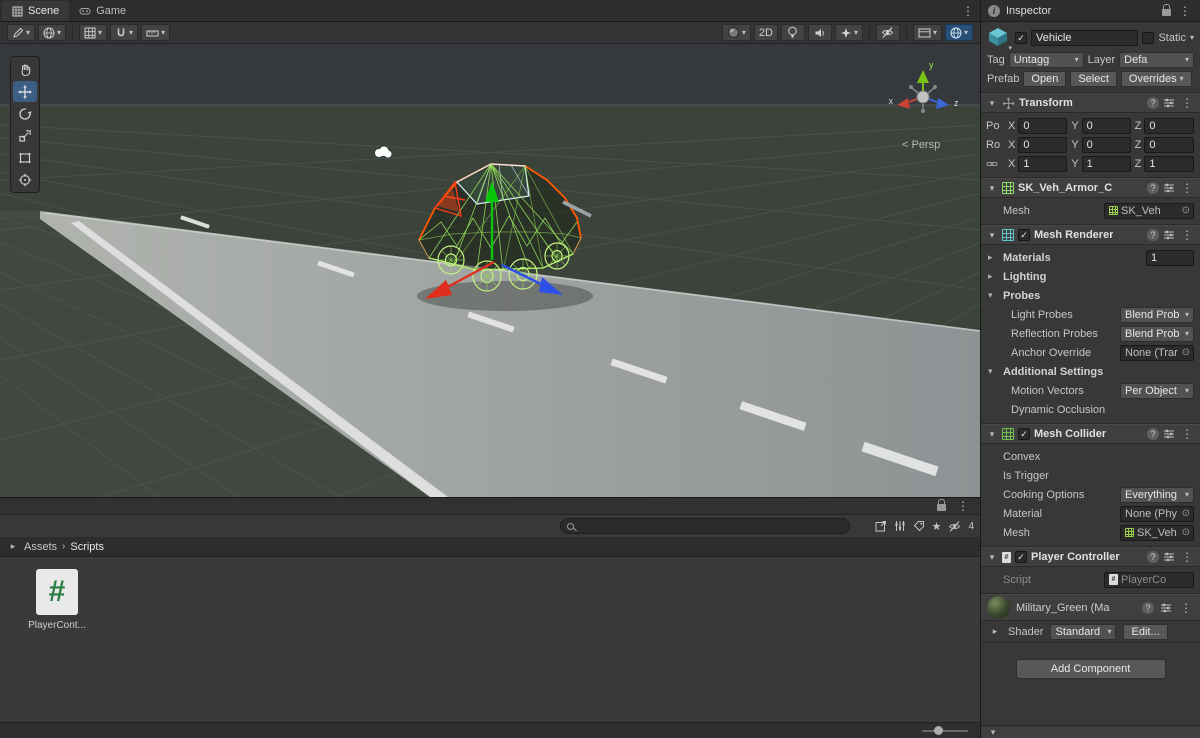 Image resolution: width=1200 pixels, height=738 pixels. Describe the element at coordinates (919, 526) in the screenshot. I see `label-tag-icon` at that location.